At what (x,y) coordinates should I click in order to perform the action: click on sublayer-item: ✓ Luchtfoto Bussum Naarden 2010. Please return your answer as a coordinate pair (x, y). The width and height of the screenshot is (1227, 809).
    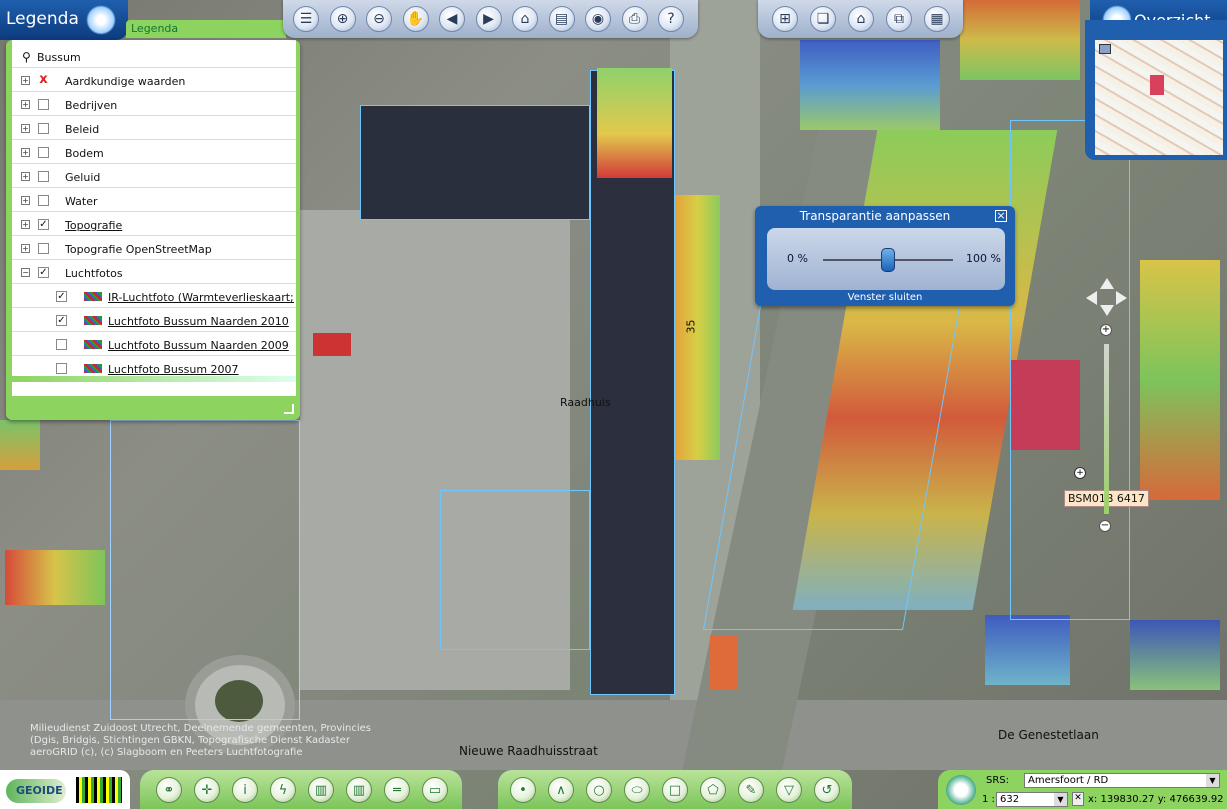
    Looking at the image, I should click on (154, 321).